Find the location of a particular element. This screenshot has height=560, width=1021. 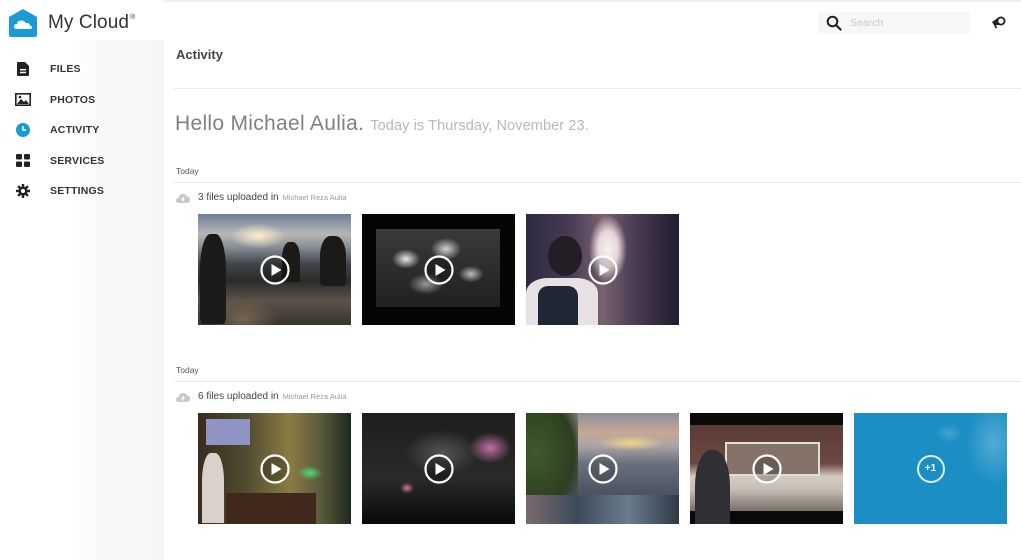

cloud-home-logo-icon is located at coordinates (23, 23).